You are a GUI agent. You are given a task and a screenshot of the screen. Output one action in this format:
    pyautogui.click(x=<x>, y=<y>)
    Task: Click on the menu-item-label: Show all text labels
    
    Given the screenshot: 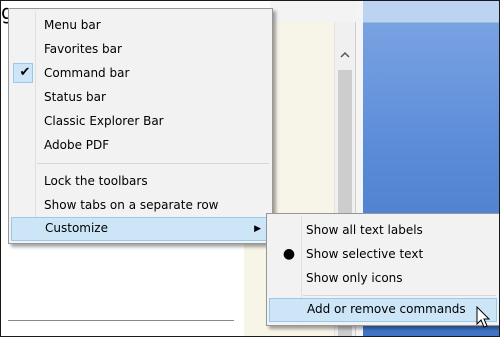 What is the action you would take?
    pyautogui.click(x=364, y=230)
    